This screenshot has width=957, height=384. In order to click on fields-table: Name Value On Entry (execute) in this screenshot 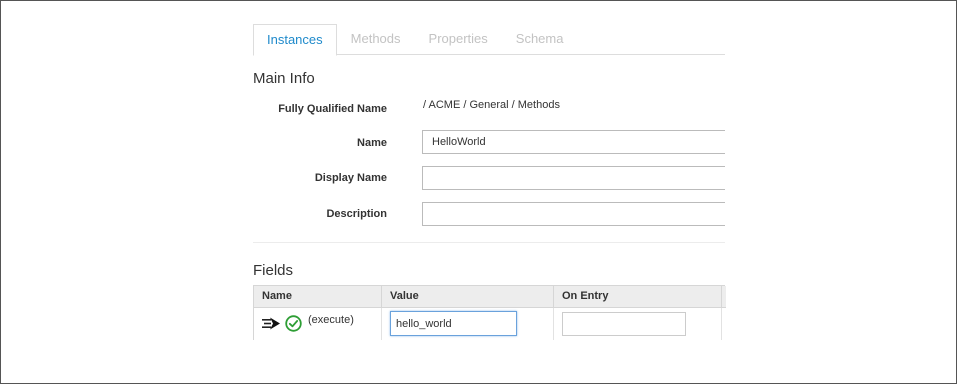, I will do `click(489, 312)`.